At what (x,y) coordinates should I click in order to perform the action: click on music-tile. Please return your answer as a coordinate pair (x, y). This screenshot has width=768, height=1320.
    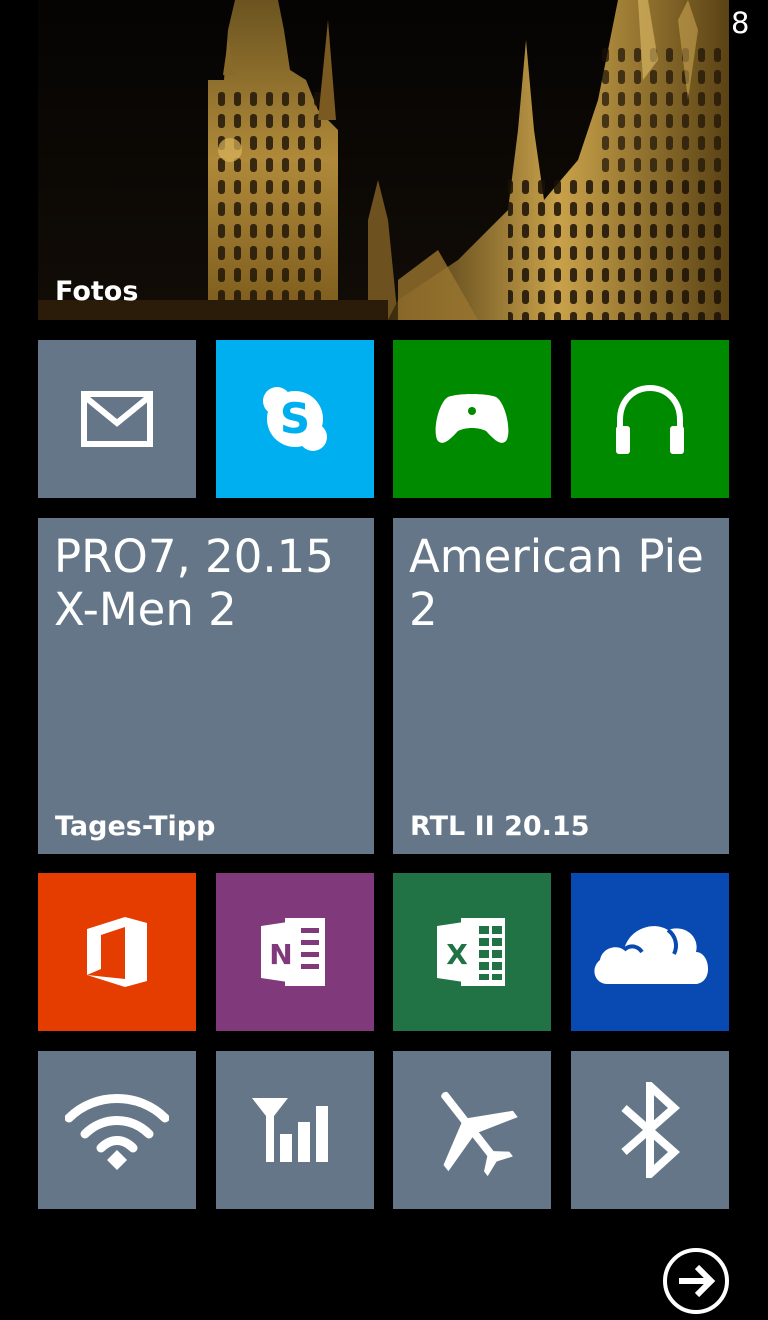
    Looking at the image, I should click on (650, 419).